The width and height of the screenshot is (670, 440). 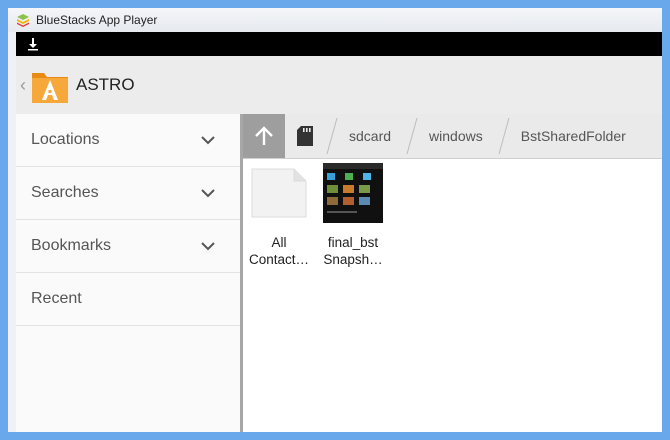 What do you see at coordinates (128, 193) in the screenshot?
I see `sidebar-item-searches: Searches` at bounding box center [128, 193].